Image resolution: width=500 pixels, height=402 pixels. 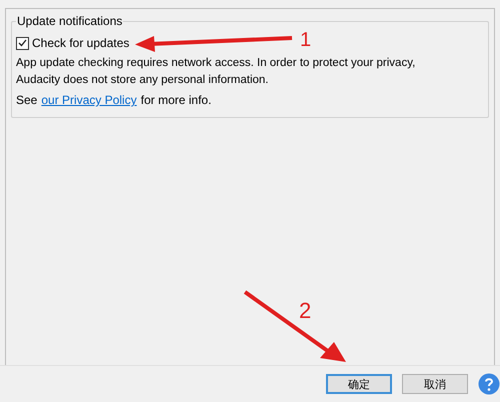 I want to click on annotation-number: 1, so click(x=306, y=40).